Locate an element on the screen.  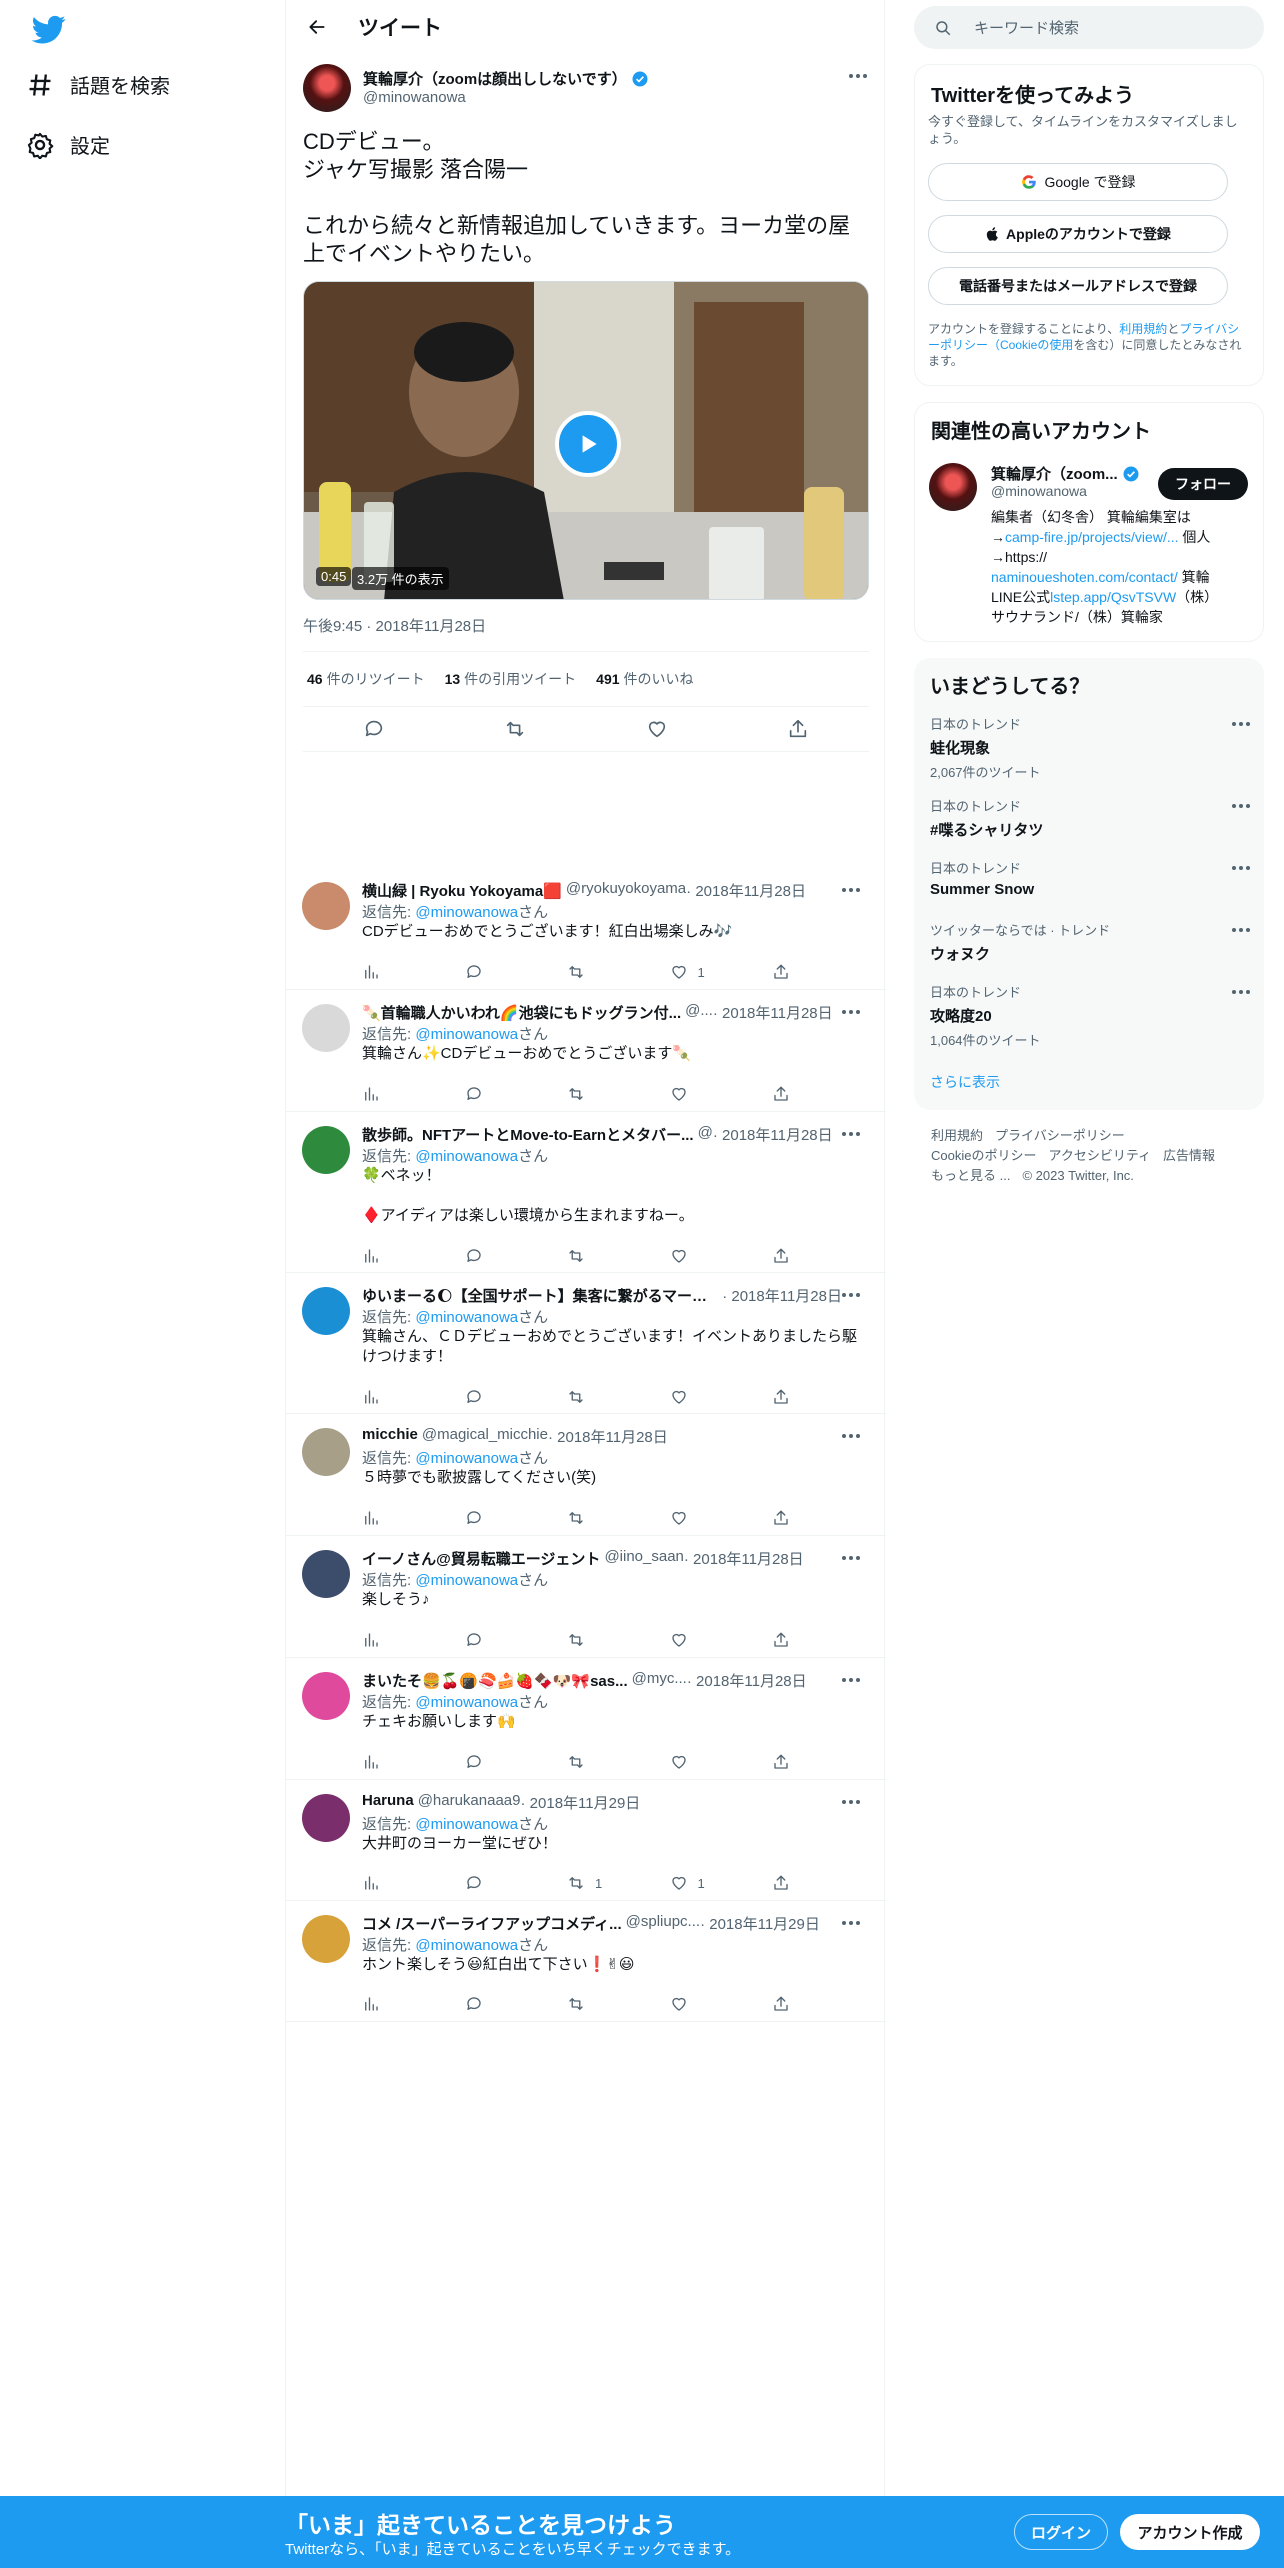
retweet-icon is located at coordinates (515, 729).